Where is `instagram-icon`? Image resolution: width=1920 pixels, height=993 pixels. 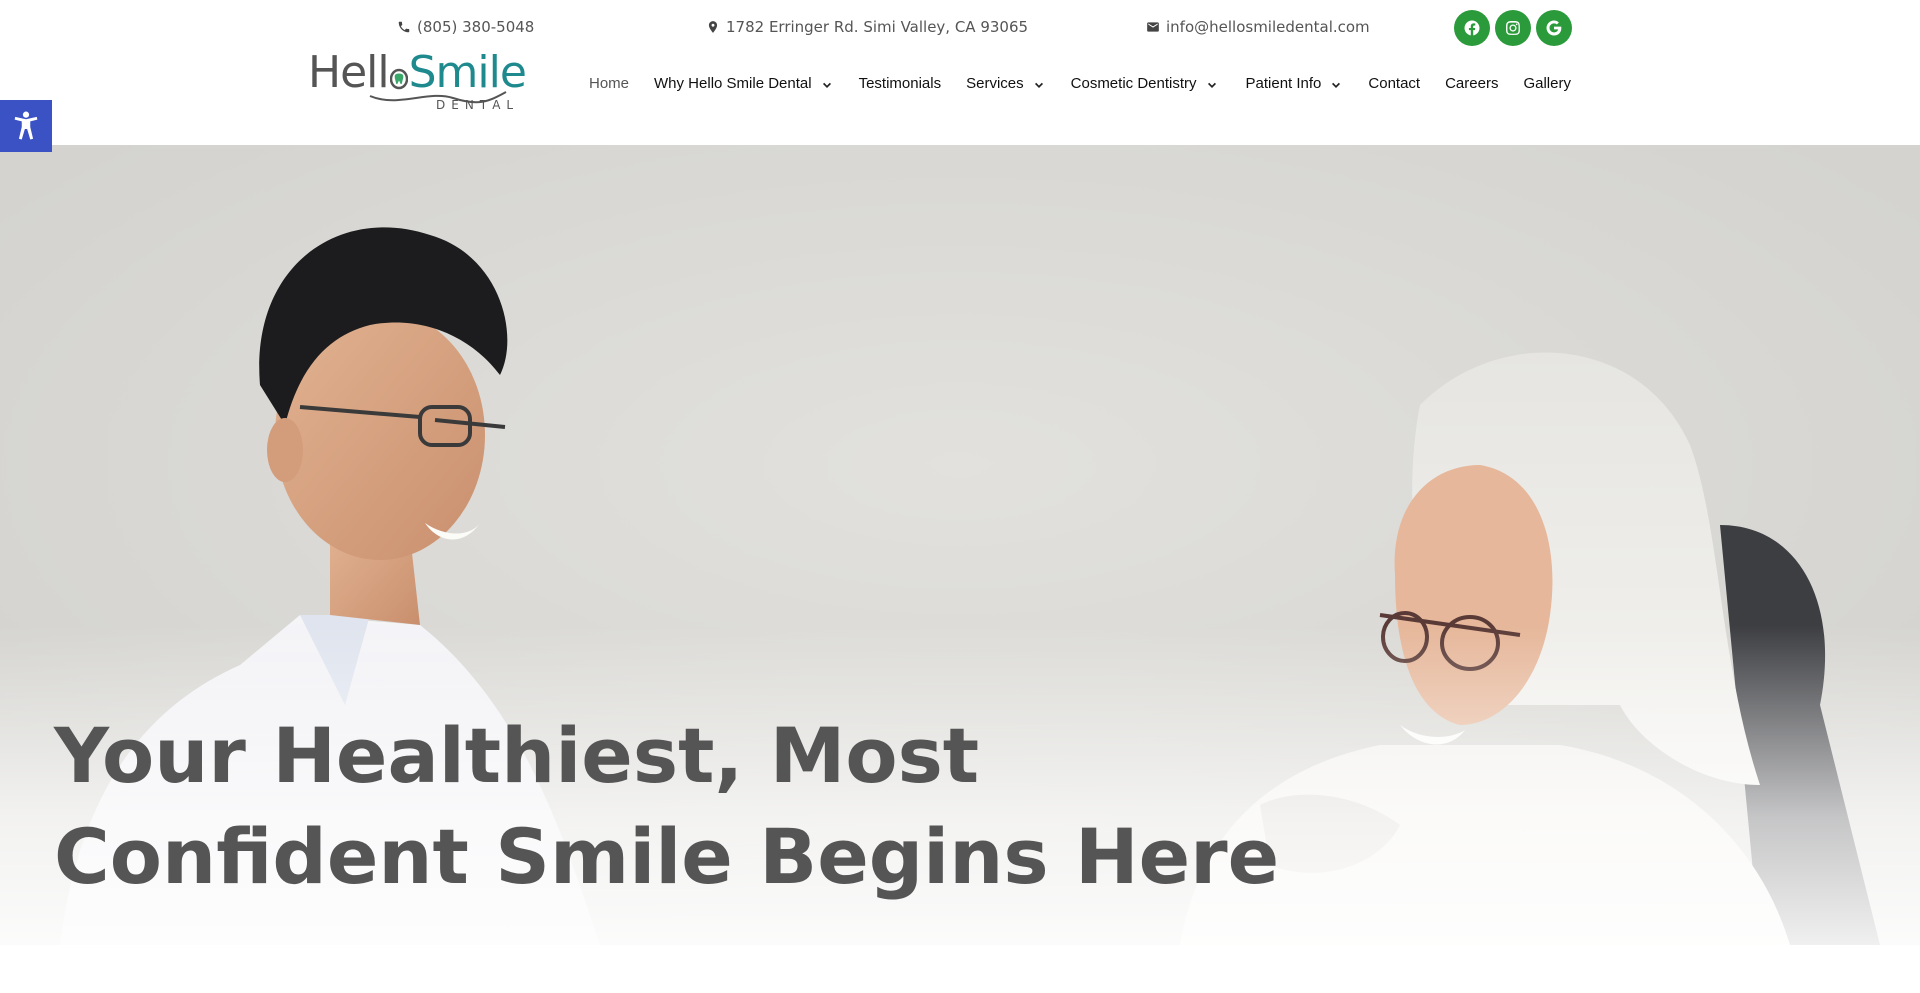
instagram-icon is located at coordinates (1513, 28).